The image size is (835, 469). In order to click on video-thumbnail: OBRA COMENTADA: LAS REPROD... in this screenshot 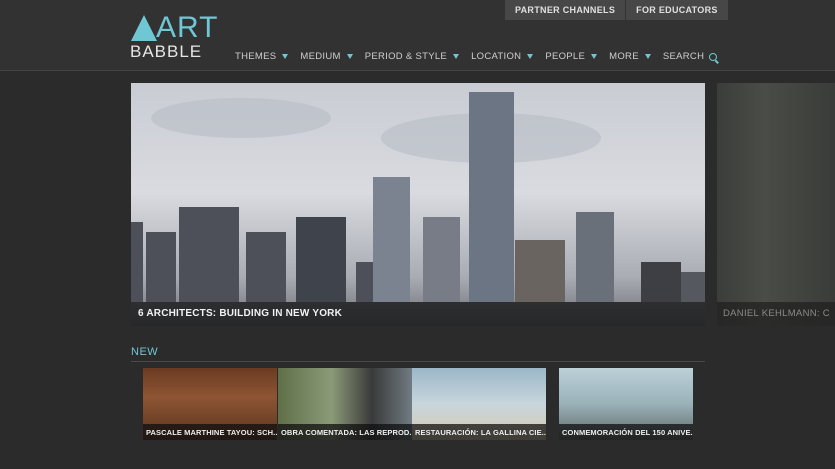, I will do `click(345, 404)`.